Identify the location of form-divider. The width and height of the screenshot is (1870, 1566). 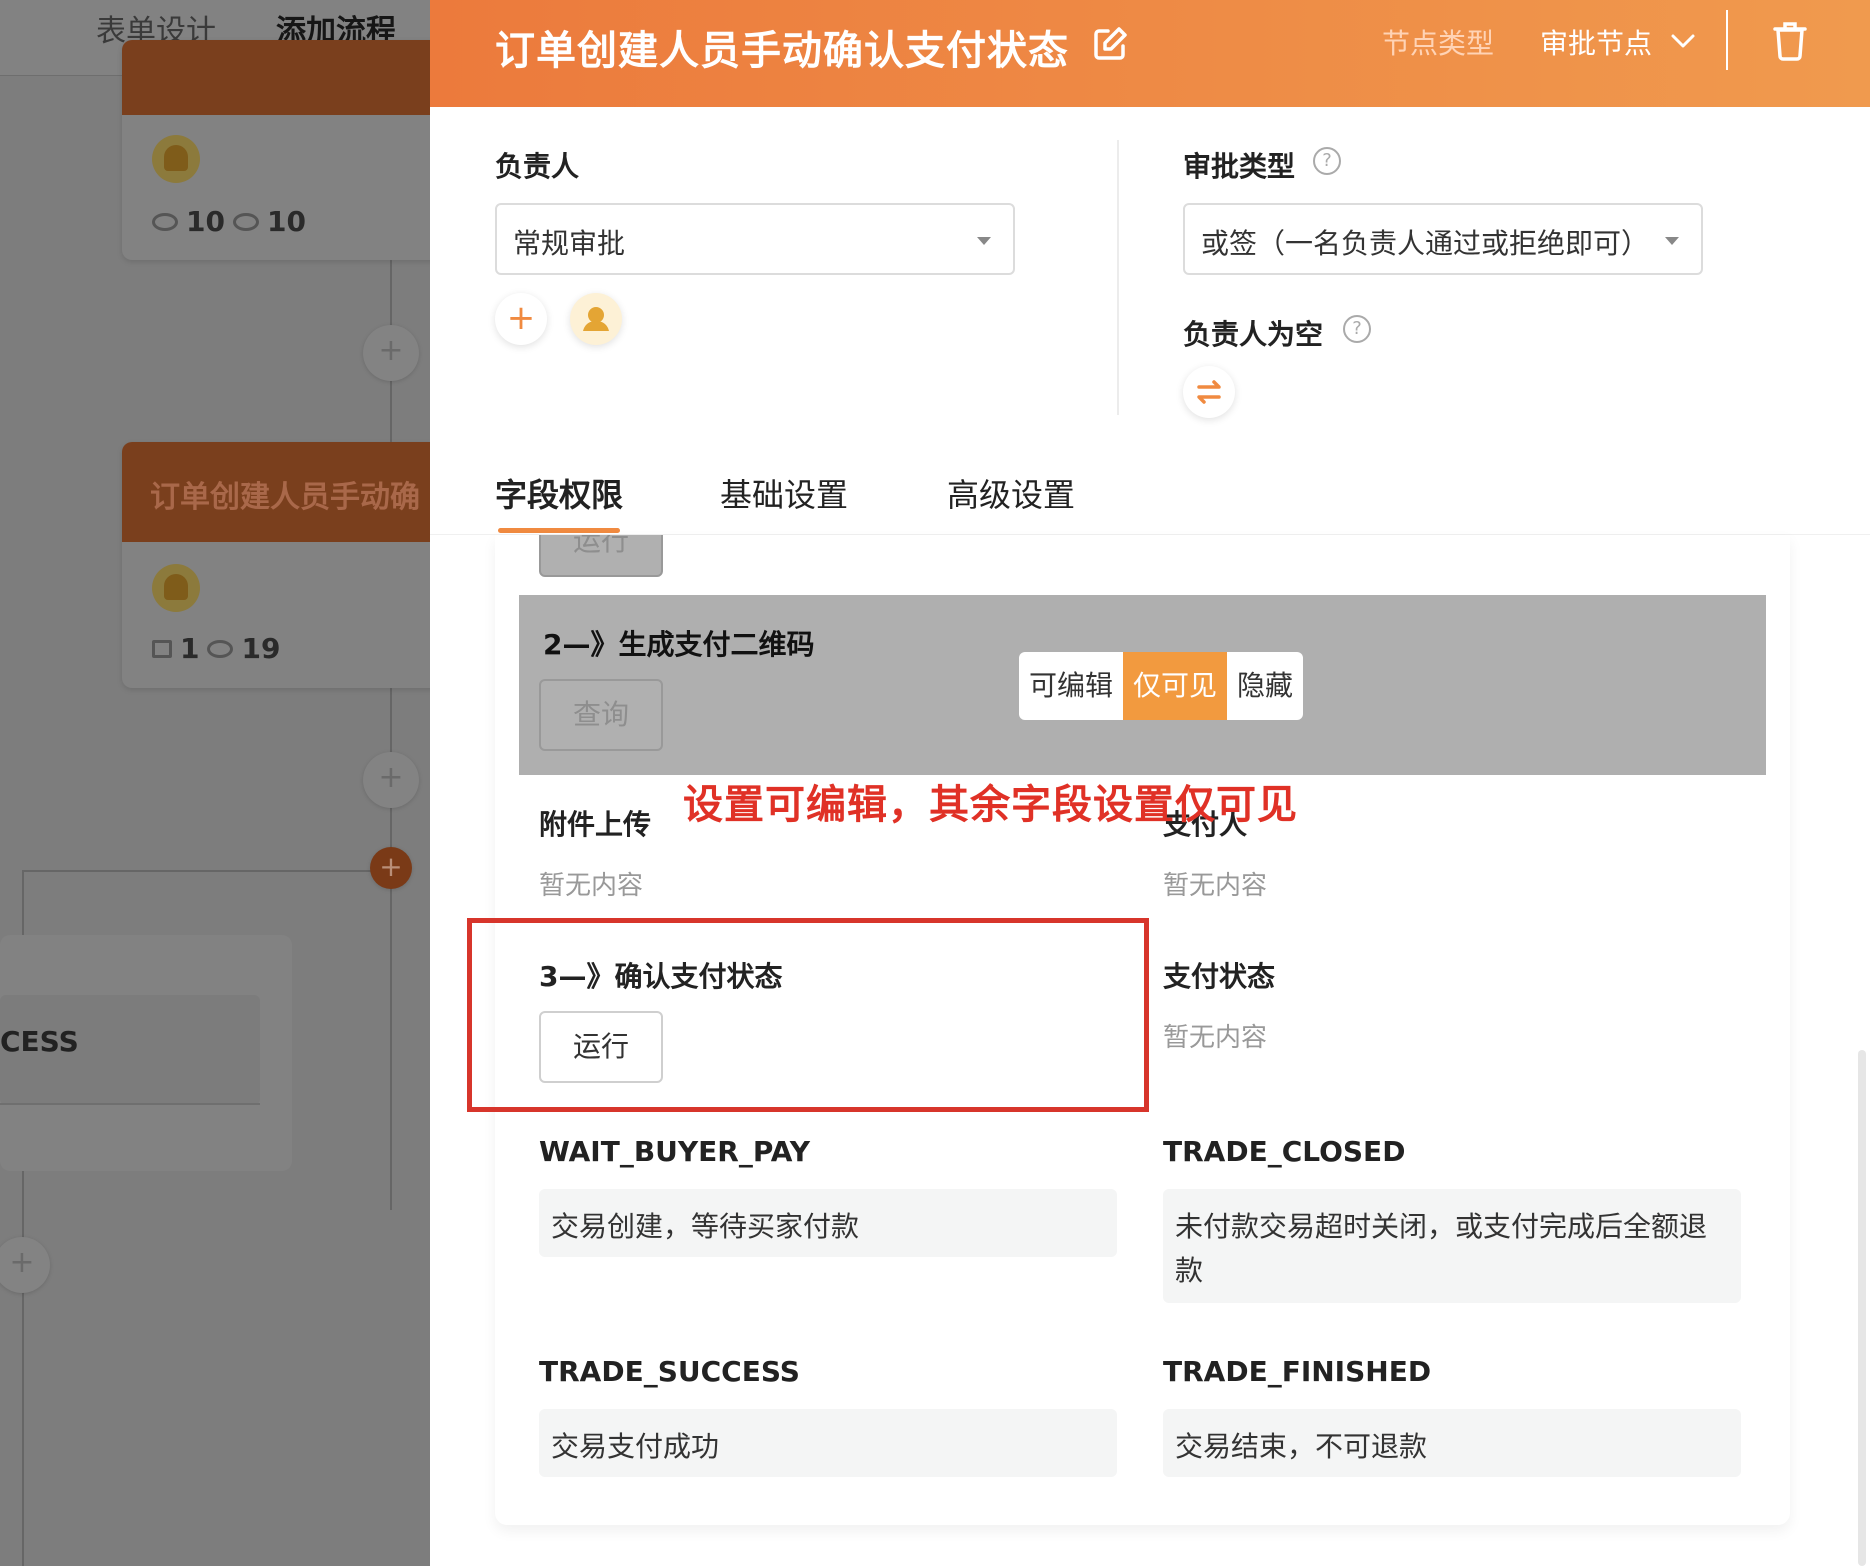
(1118, 277).